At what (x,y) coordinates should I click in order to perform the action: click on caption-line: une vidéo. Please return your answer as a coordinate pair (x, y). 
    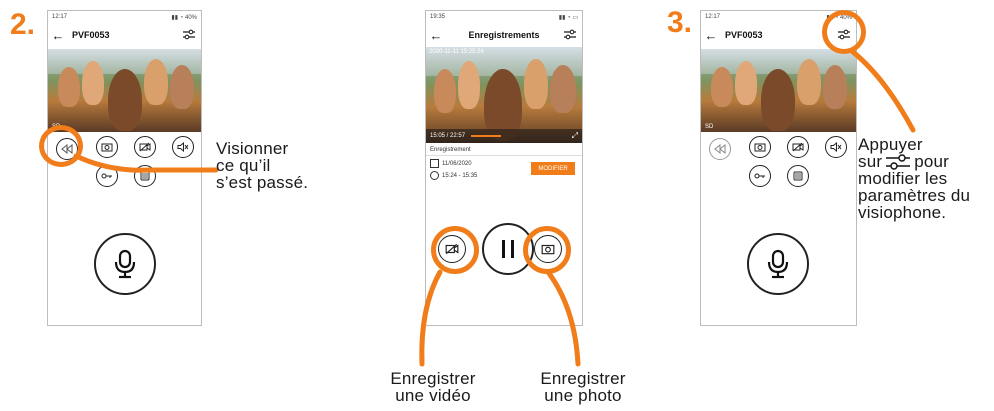
    Looking at the image, I should click on (433, 395).